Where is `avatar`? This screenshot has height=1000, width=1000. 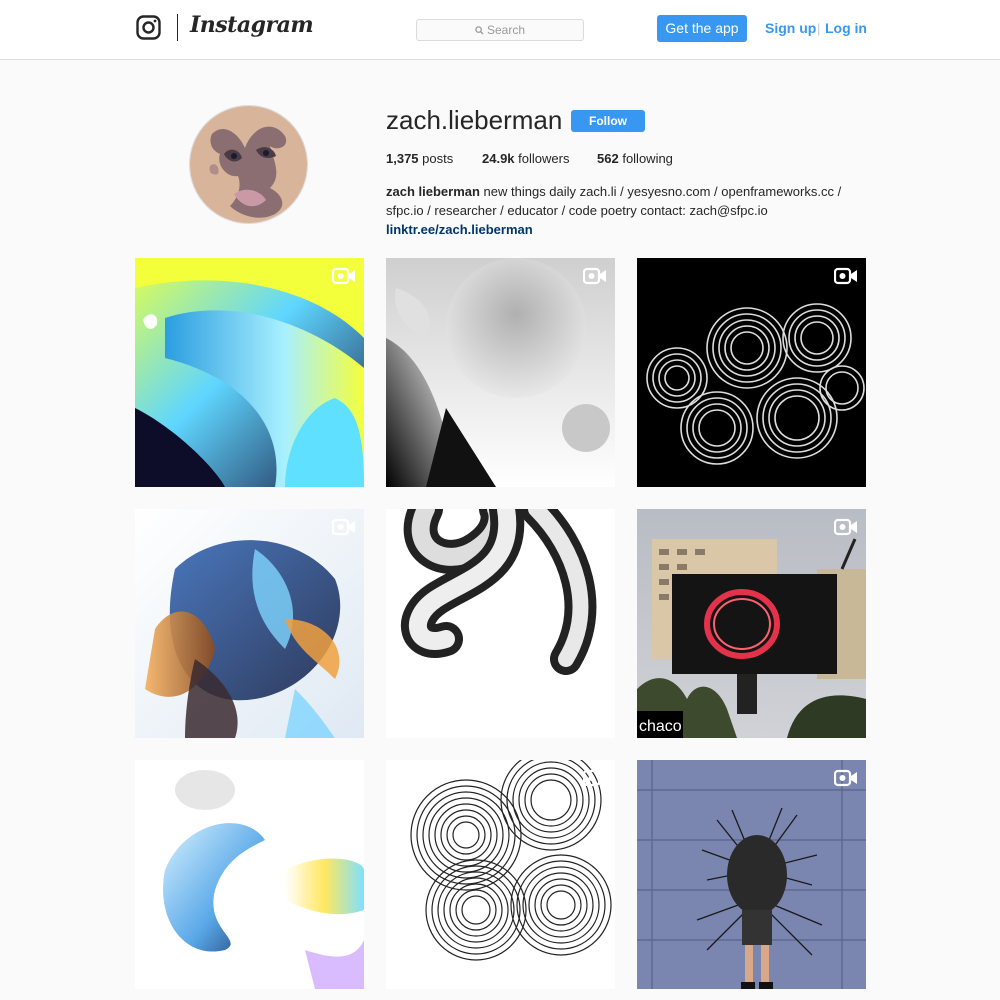
avatar is located at coordinates (248, 164).